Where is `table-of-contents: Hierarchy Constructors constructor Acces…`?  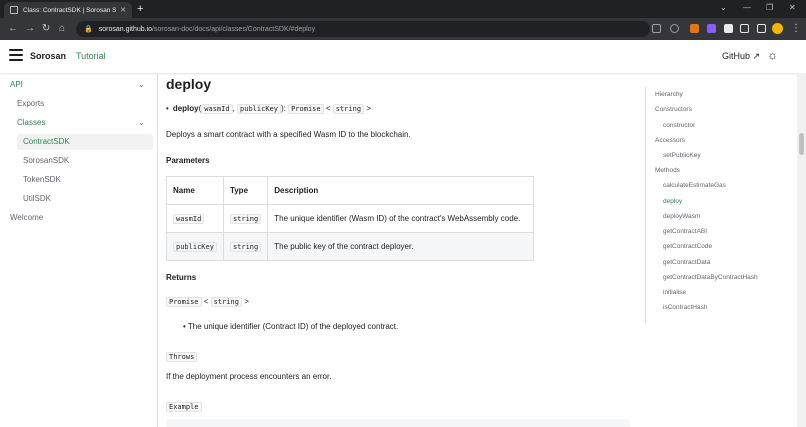
table-of-contents: Hierarchy Constructors constructor Acces… is located at coordinates (720, 205).